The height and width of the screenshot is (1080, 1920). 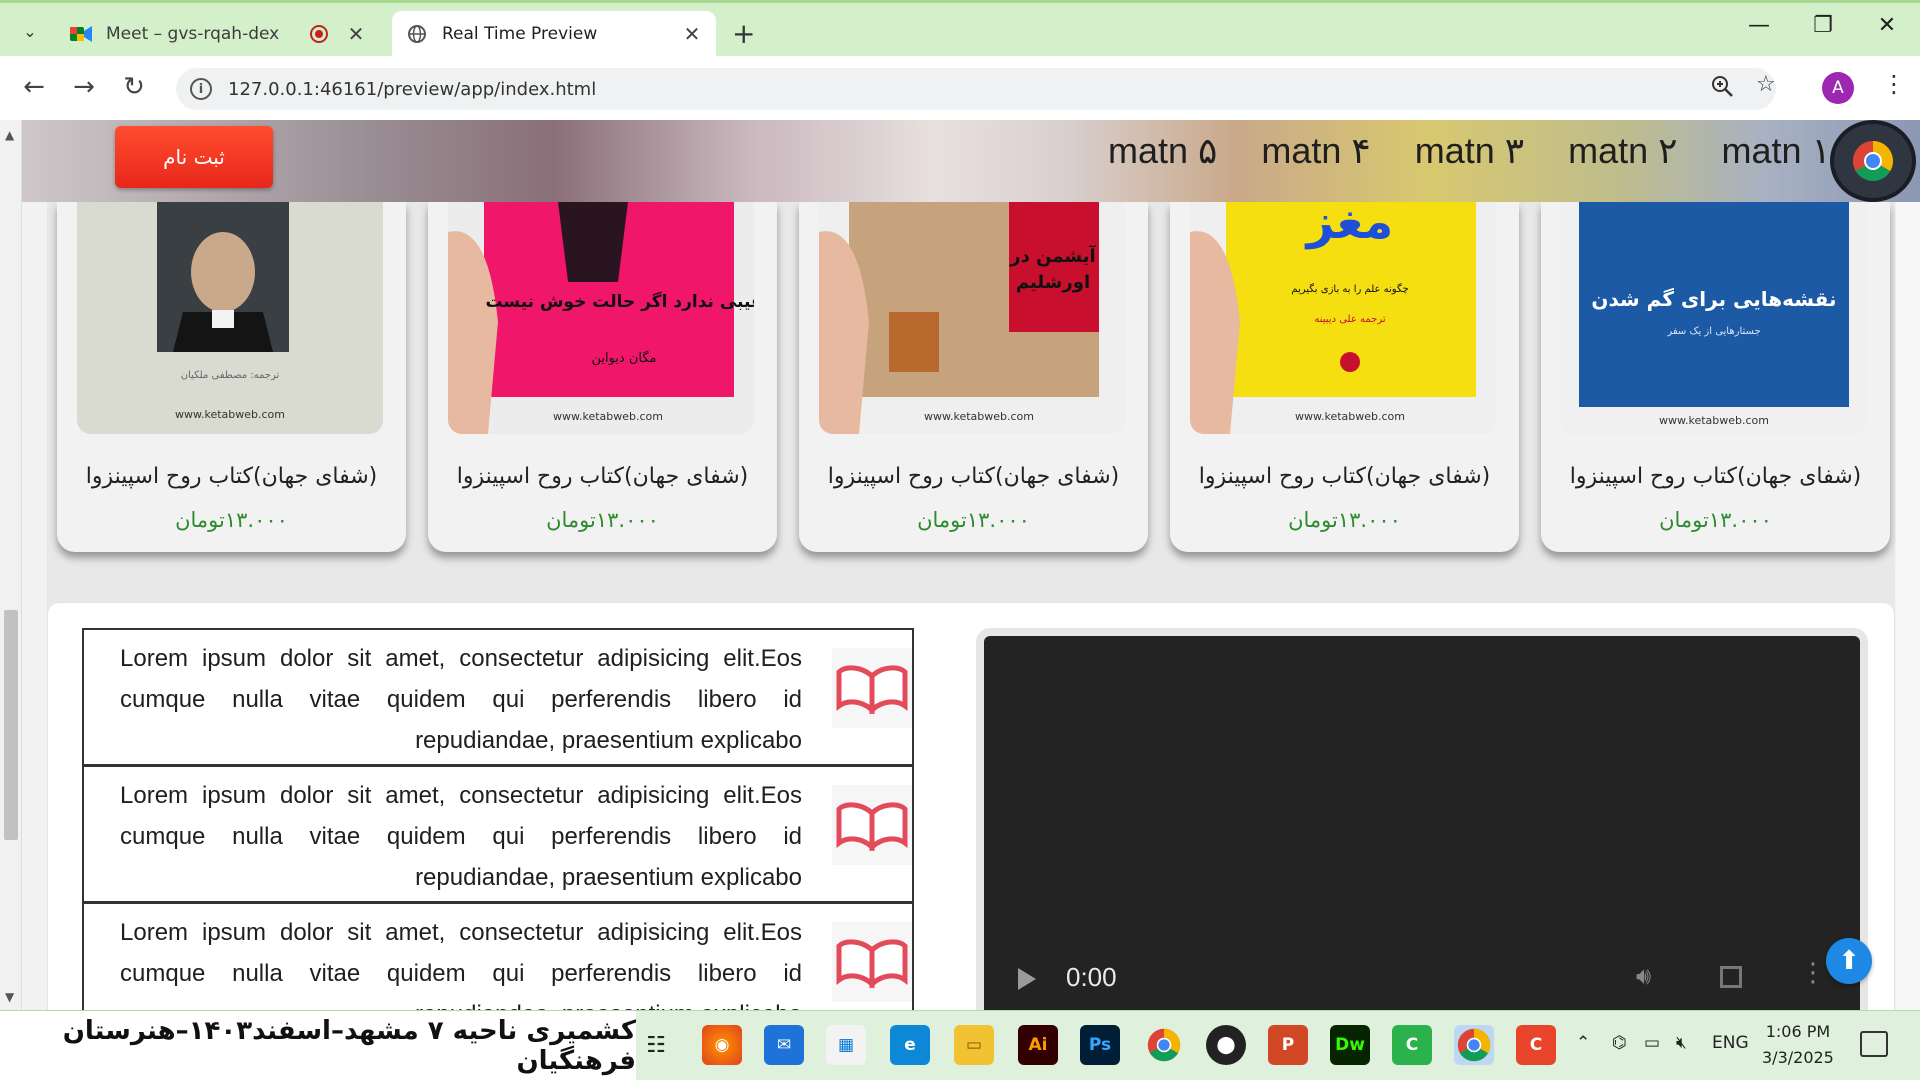 I want to click on profile-avatar: A, so click(x=1838, y=88).